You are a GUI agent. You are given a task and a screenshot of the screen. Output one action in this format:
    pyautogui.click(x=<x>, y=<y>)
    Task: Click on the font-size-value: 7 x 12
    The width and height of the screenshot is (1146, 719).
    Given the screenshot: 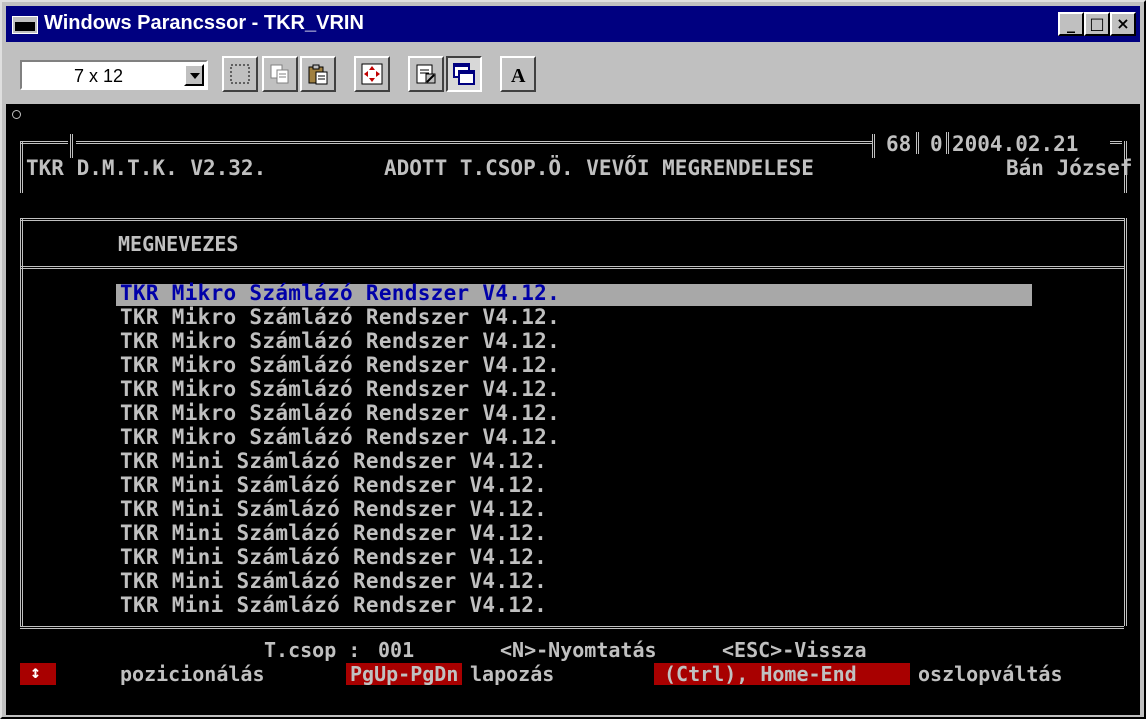 What is the action you would take?
    pyautogui.click(x=99, y=76)
    